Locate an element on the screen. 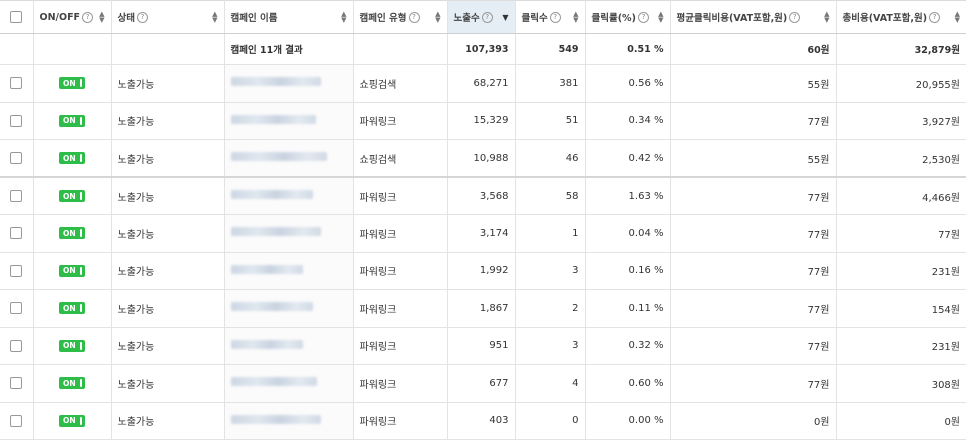 The image size is (966, 440). sort-desc-icon: ▼ is located at coordinates (505, 17).